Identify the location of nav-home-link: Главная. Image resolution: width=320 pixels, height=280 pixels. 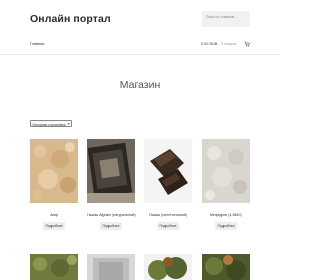
(37, 44).